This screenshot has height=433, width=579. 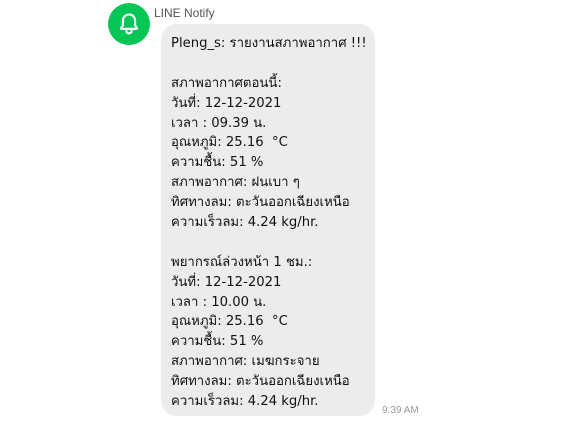 I want to click on message-line: เวลา : 09.39 น., so click(x=219, y=123).